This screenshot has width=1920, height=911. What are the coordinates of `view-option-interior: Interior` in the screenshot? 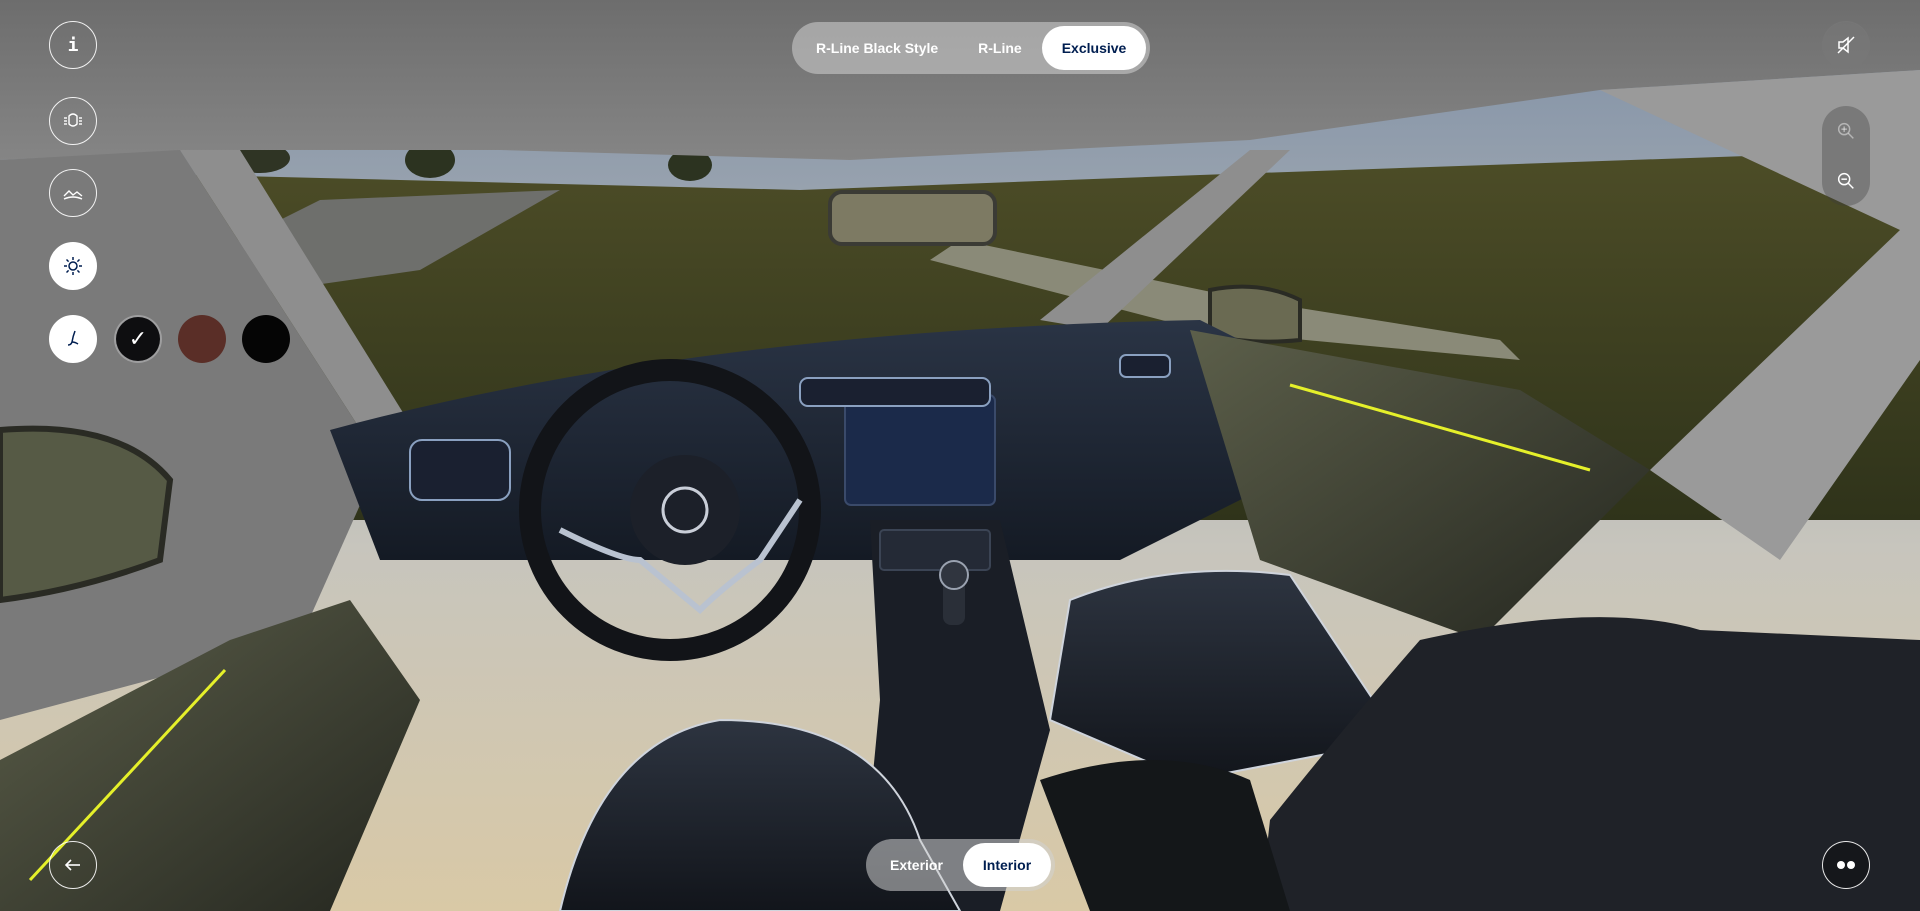 It's located at (1007, 865).